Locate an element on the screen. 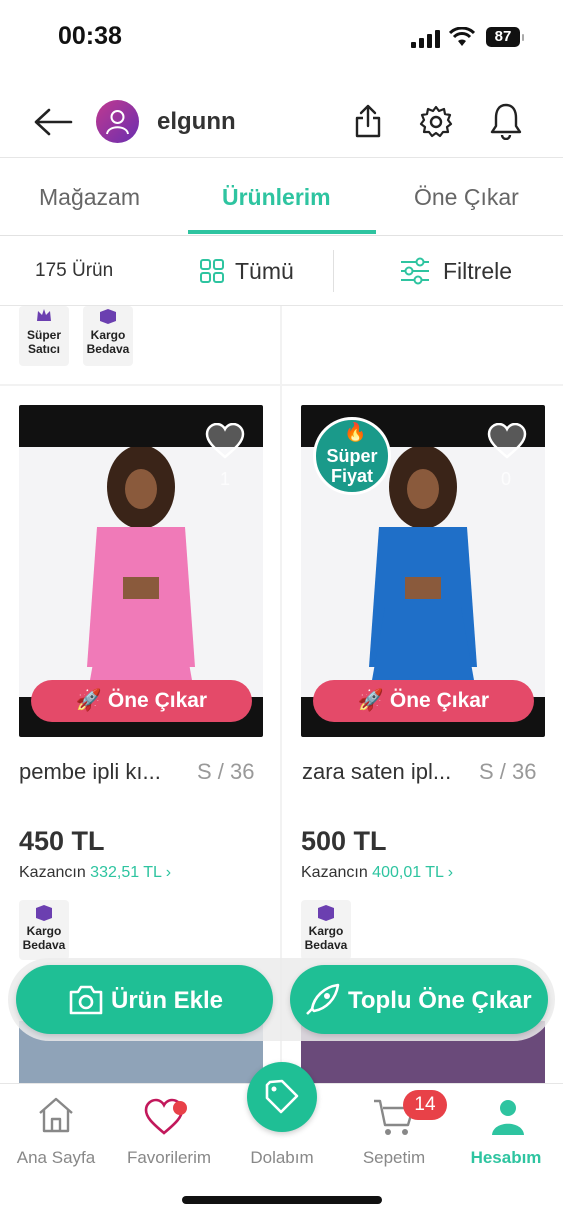 This screenshot has height=1219, width=563. user-icon is located at coordinates (117, 122).